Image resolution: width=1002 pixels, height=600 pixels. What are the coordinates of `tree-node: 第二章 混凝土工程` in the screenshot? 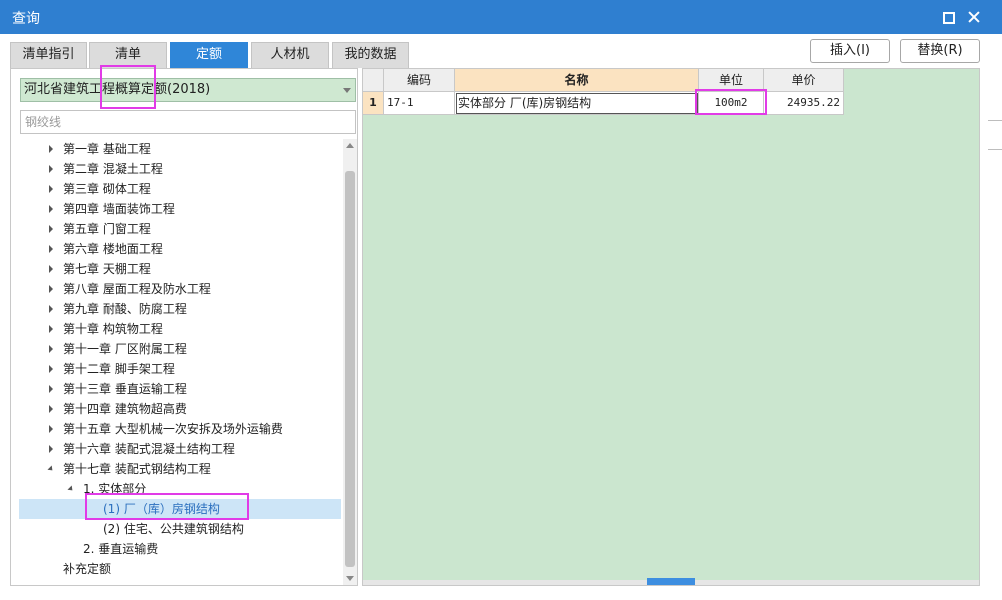 It's located at (180, 169).